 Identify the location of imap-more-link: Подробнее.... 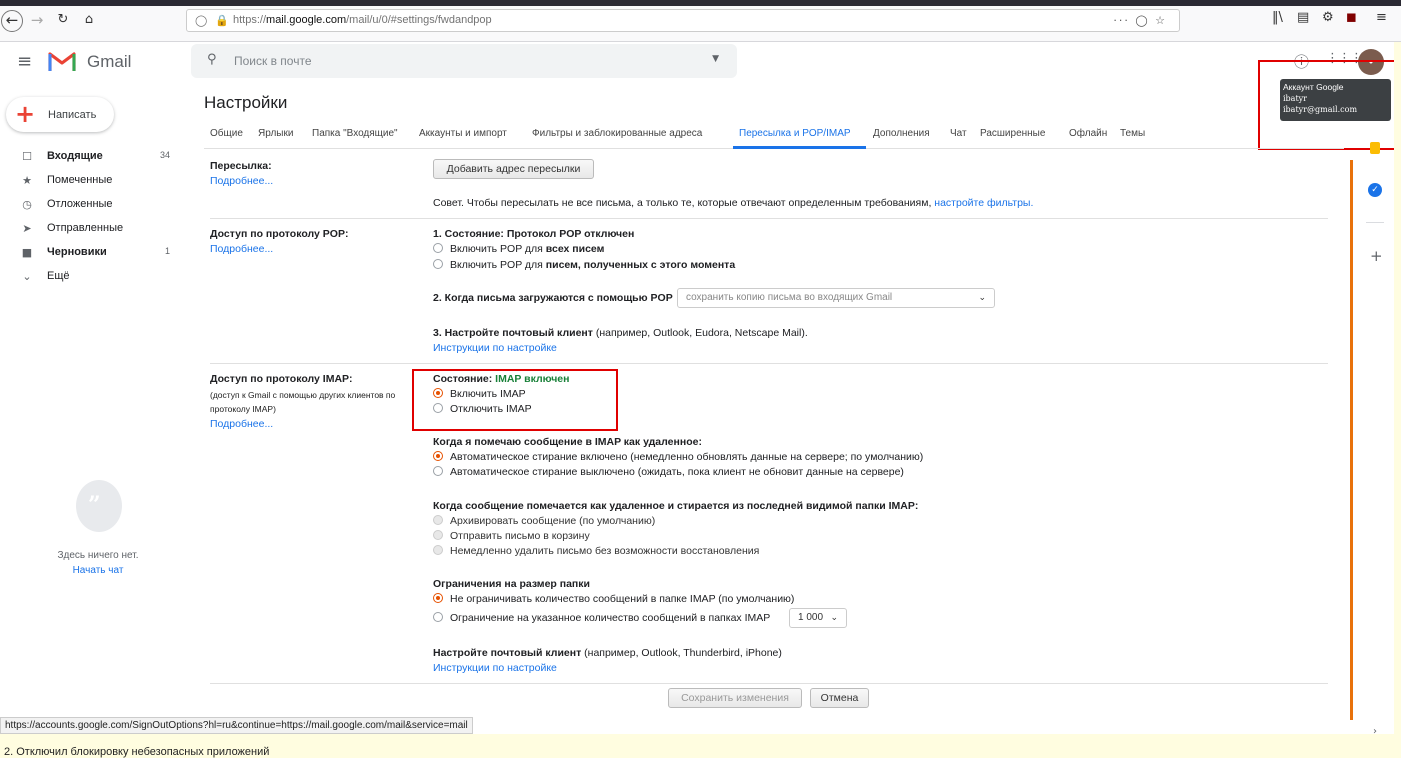
(241, 424).